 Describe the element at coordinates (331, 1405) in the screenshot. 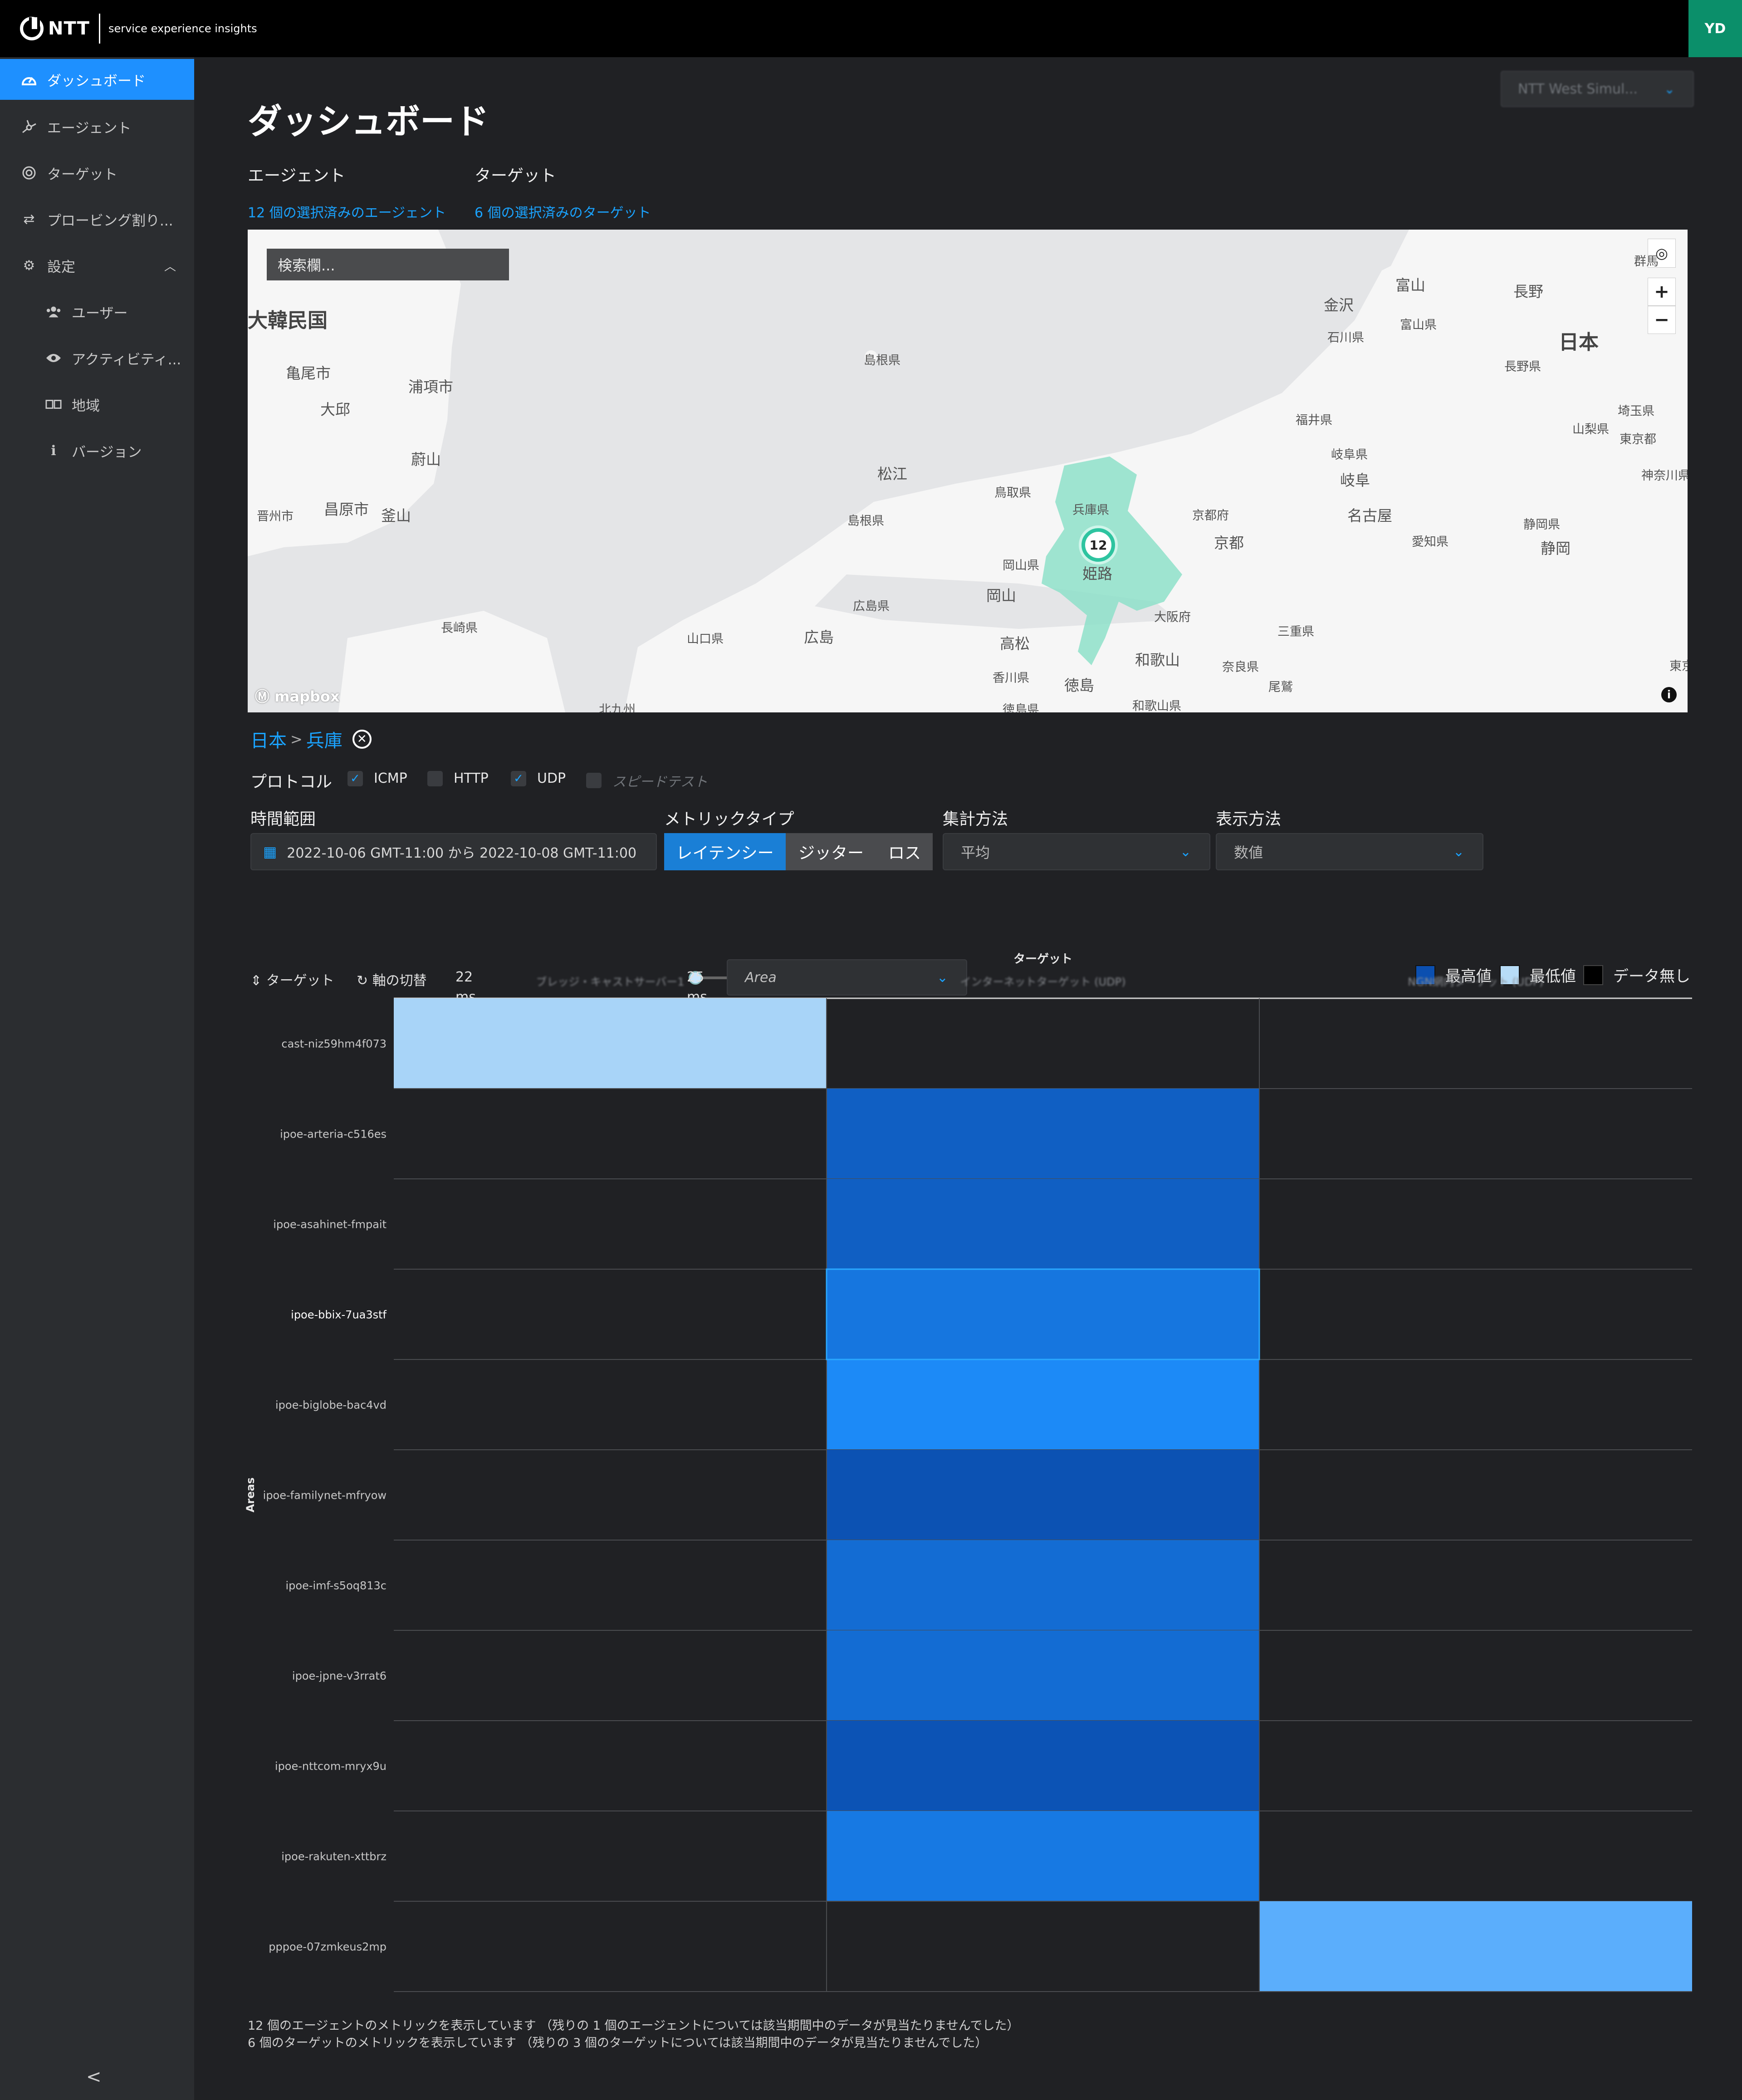

I see `row-label: ipoe-biglobe-bac4vd` at that location.